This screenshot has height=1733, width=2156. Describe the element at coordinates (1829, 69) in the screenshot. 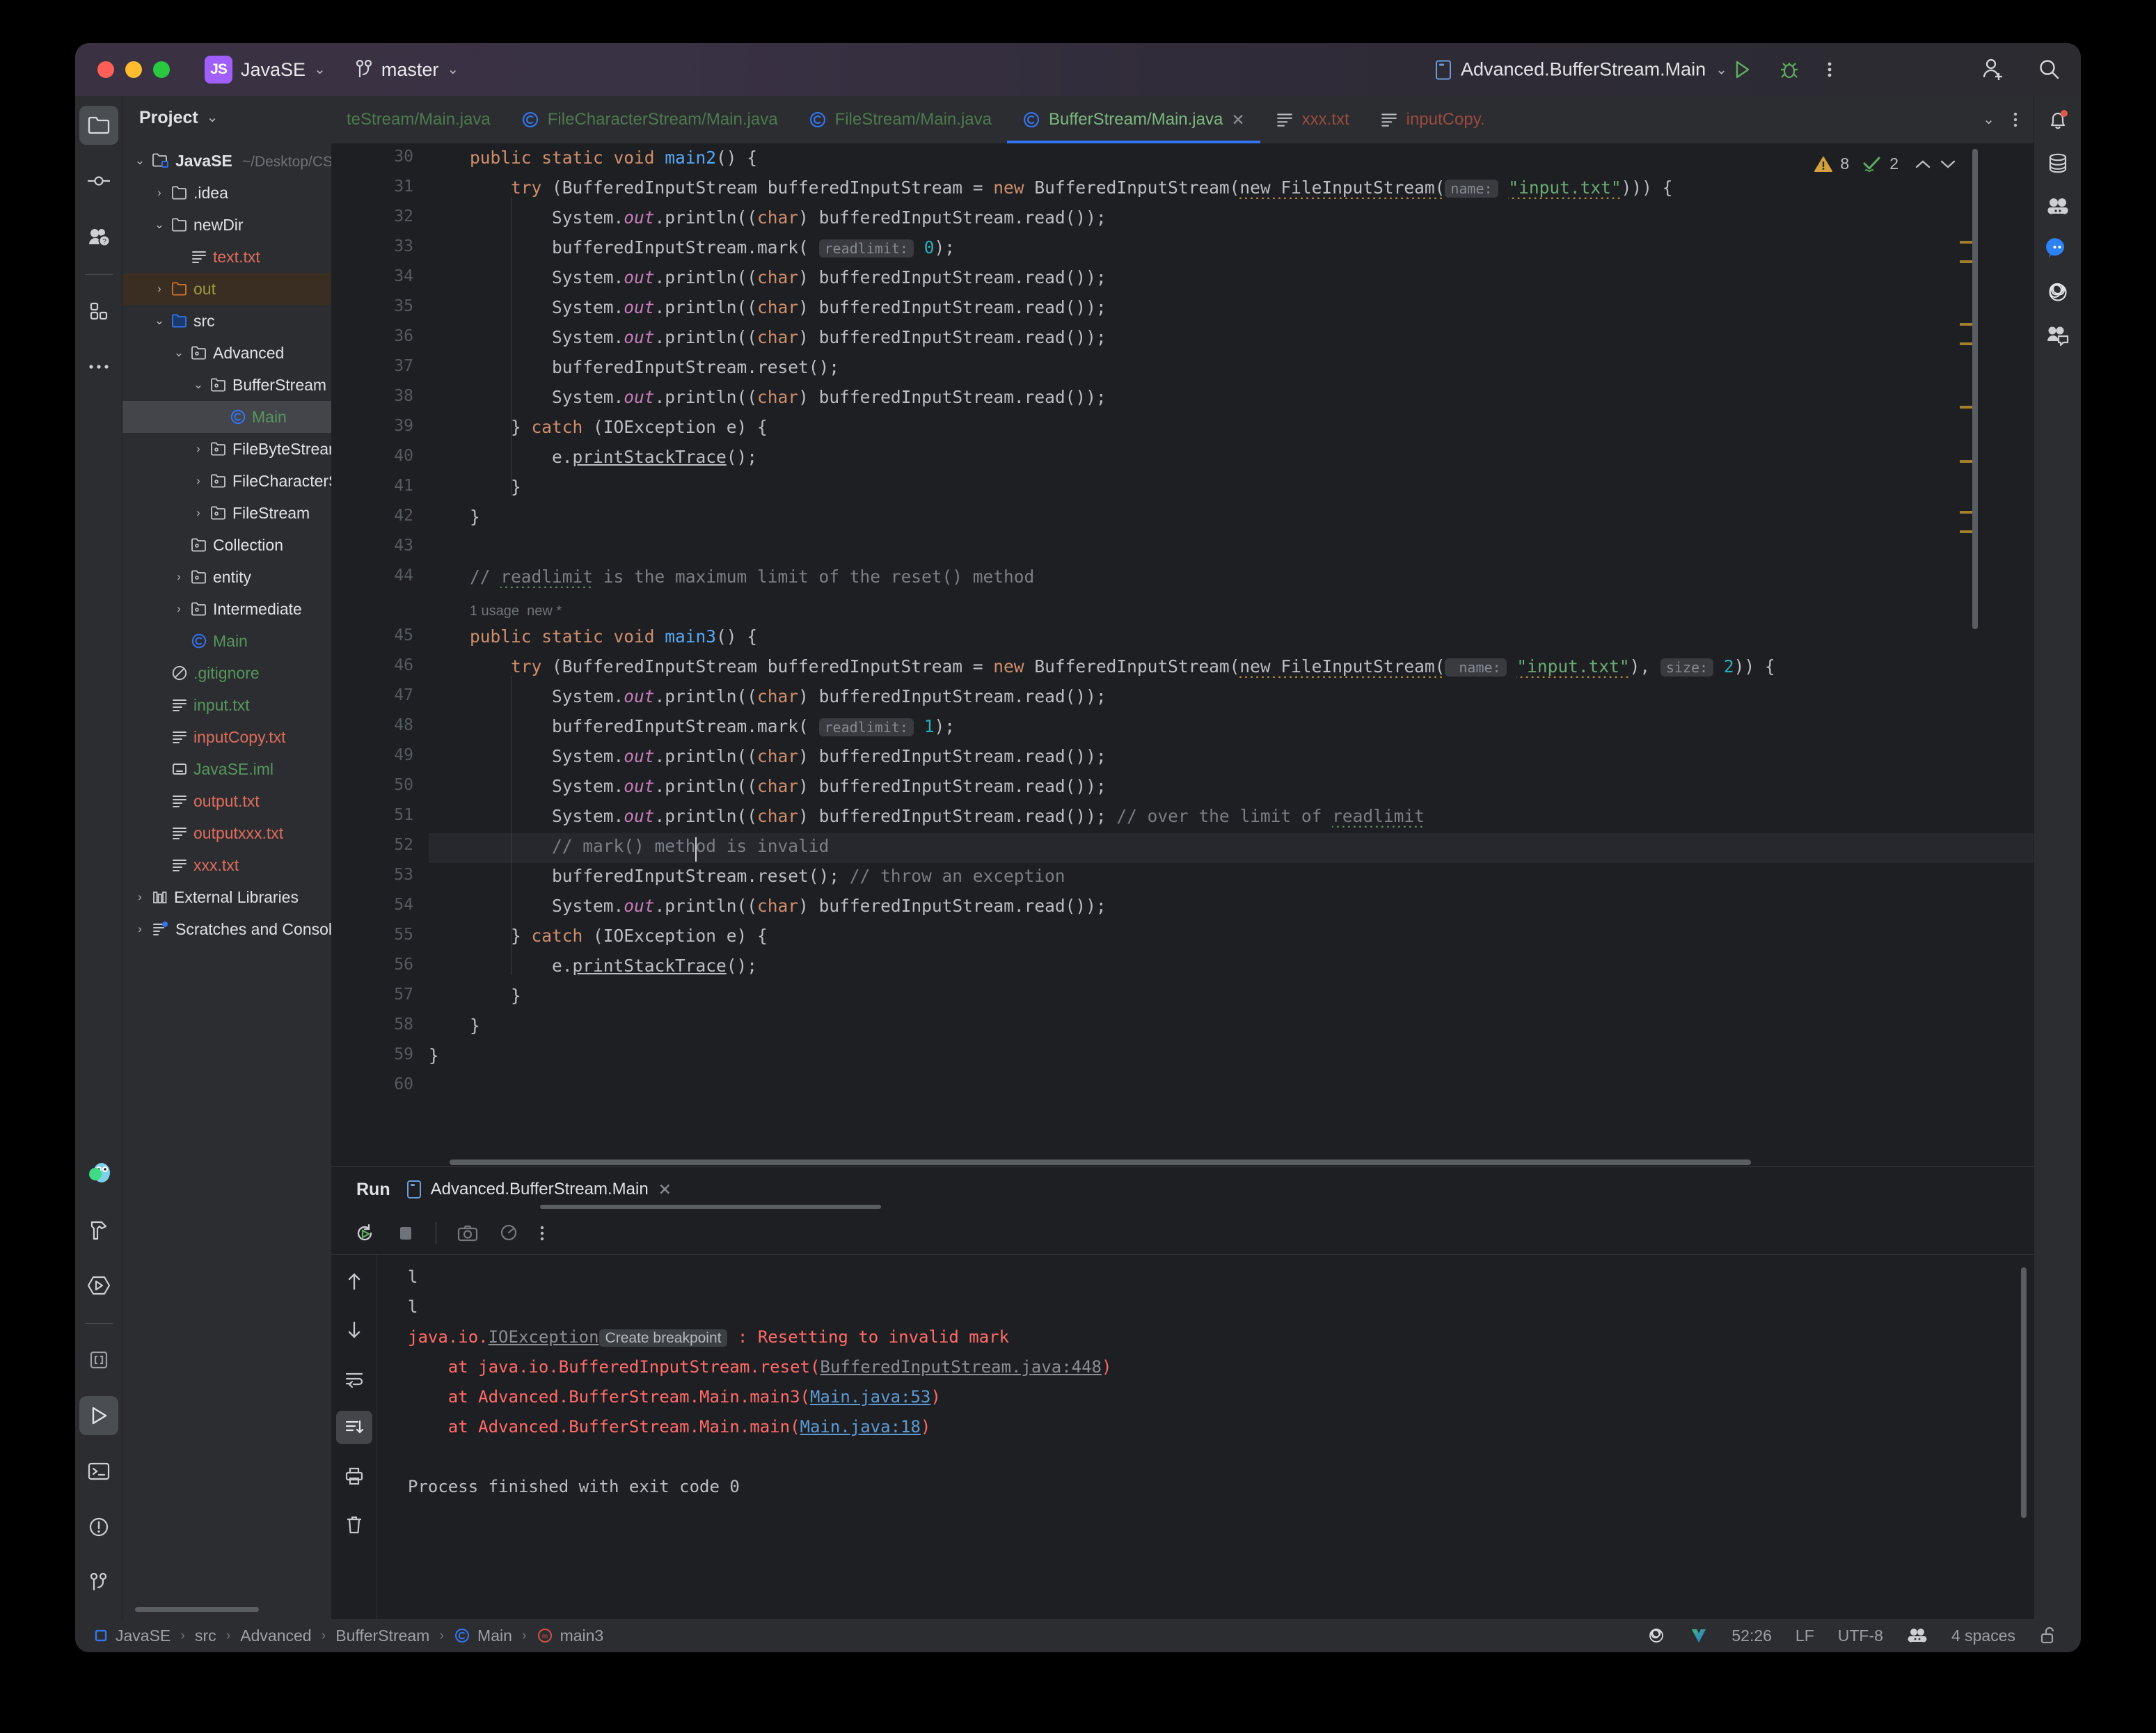

I see `more-actions-button` at that location.